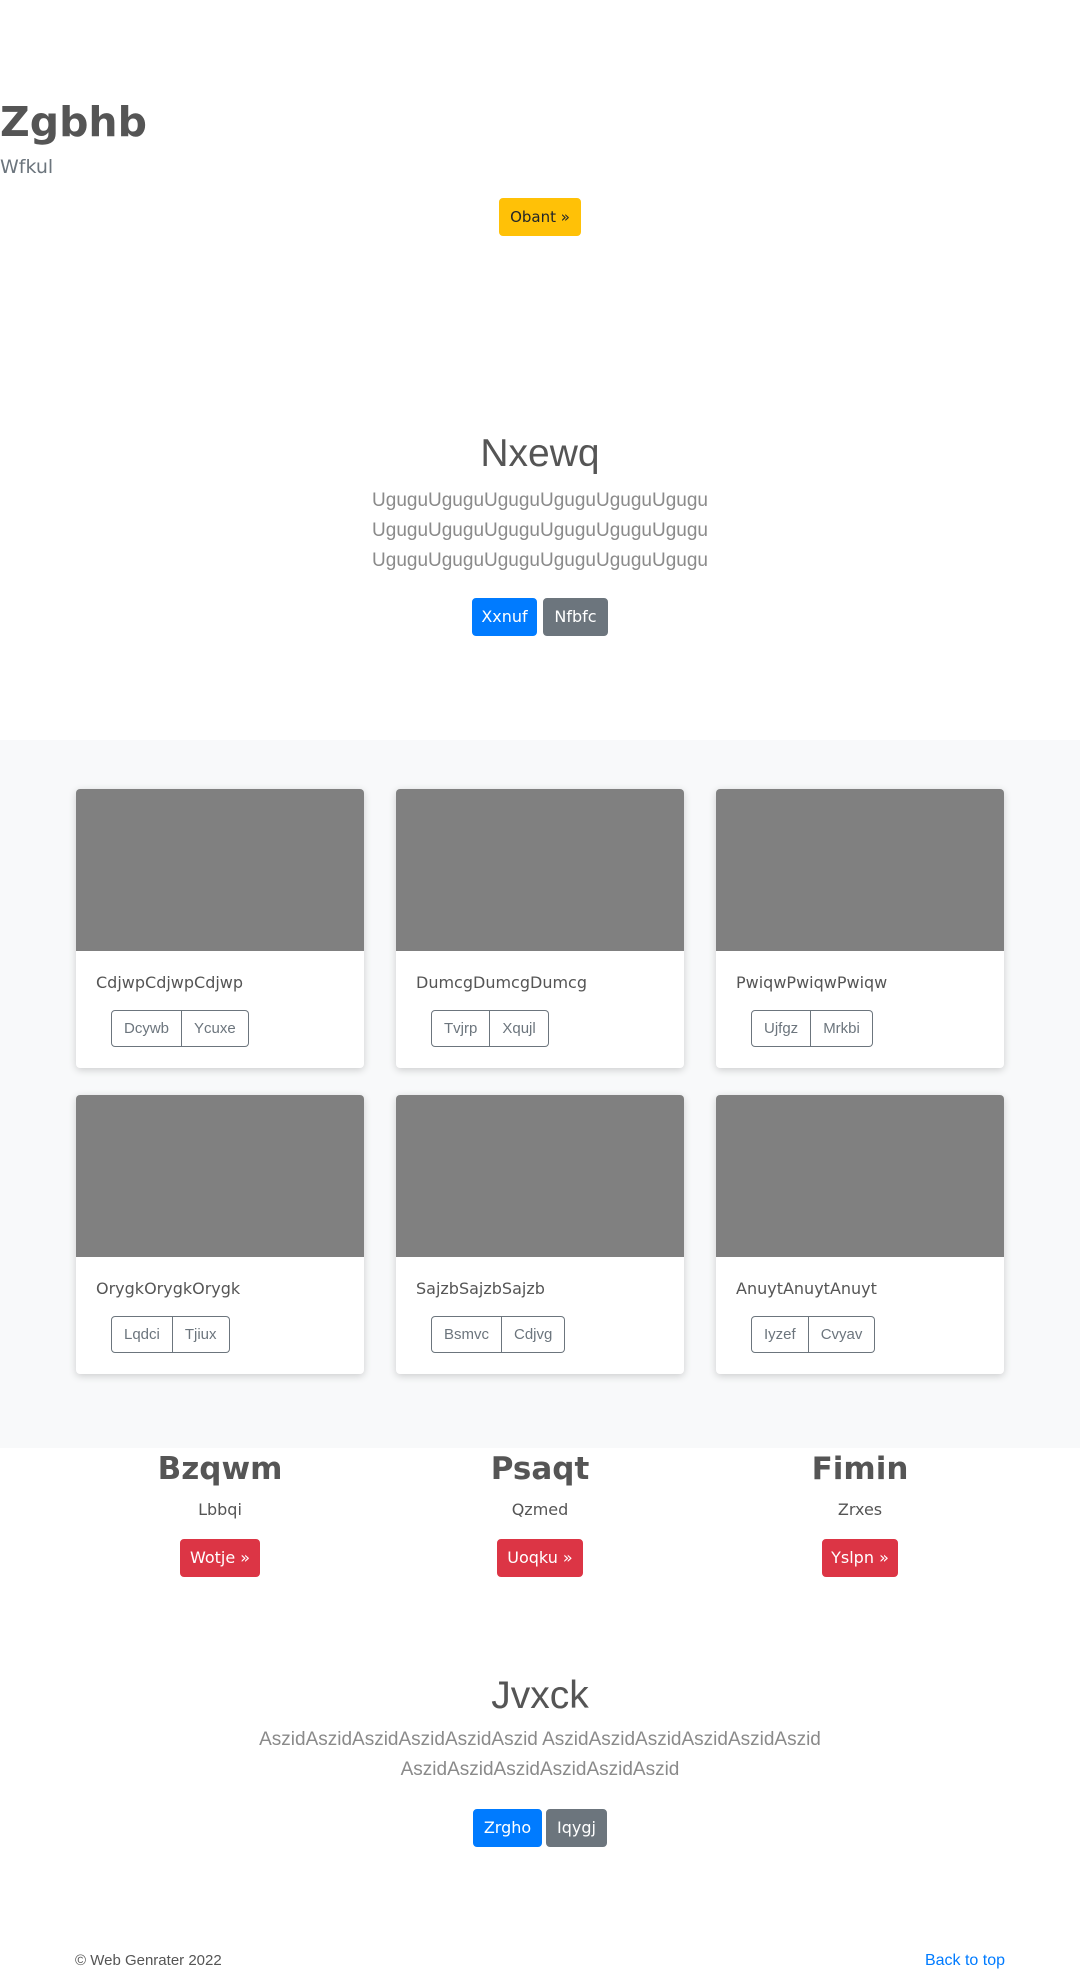 Image resolution: width=1080 pixels, height=1974 pixels. Describe the element at coordinates (965, 1961) in the screenshot. I see `back-to-top-link: Back to top` at that location.